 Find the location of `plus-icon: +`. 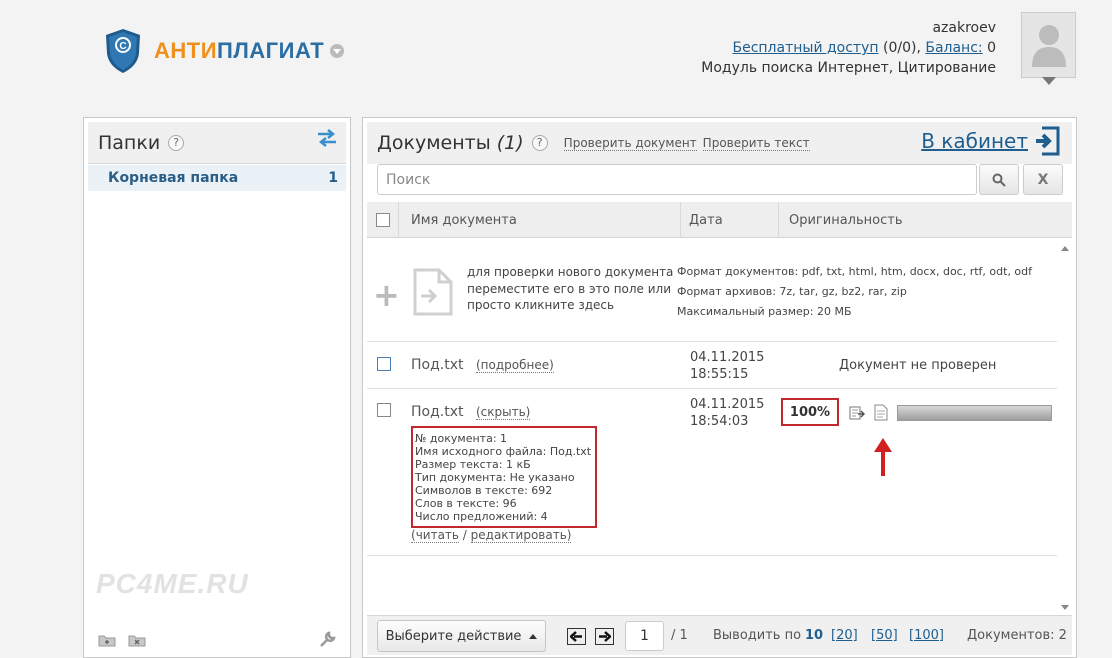

plus-icon: + is located at coordinates (386, 295).